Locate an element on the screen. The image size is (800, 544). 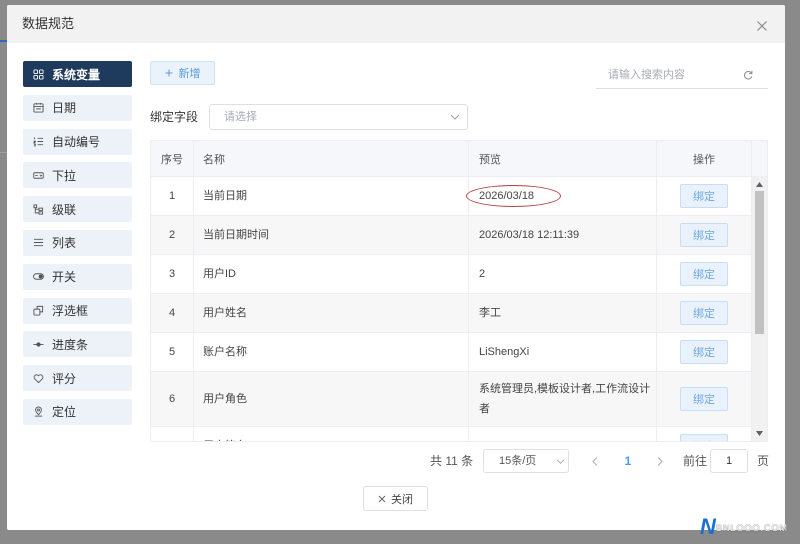
component-sidebar: 系统变量 日期 自动编号 下拉 级联 列表 开关 浮选框 进度条 评分 定位 is located at coordinates (77, 247).